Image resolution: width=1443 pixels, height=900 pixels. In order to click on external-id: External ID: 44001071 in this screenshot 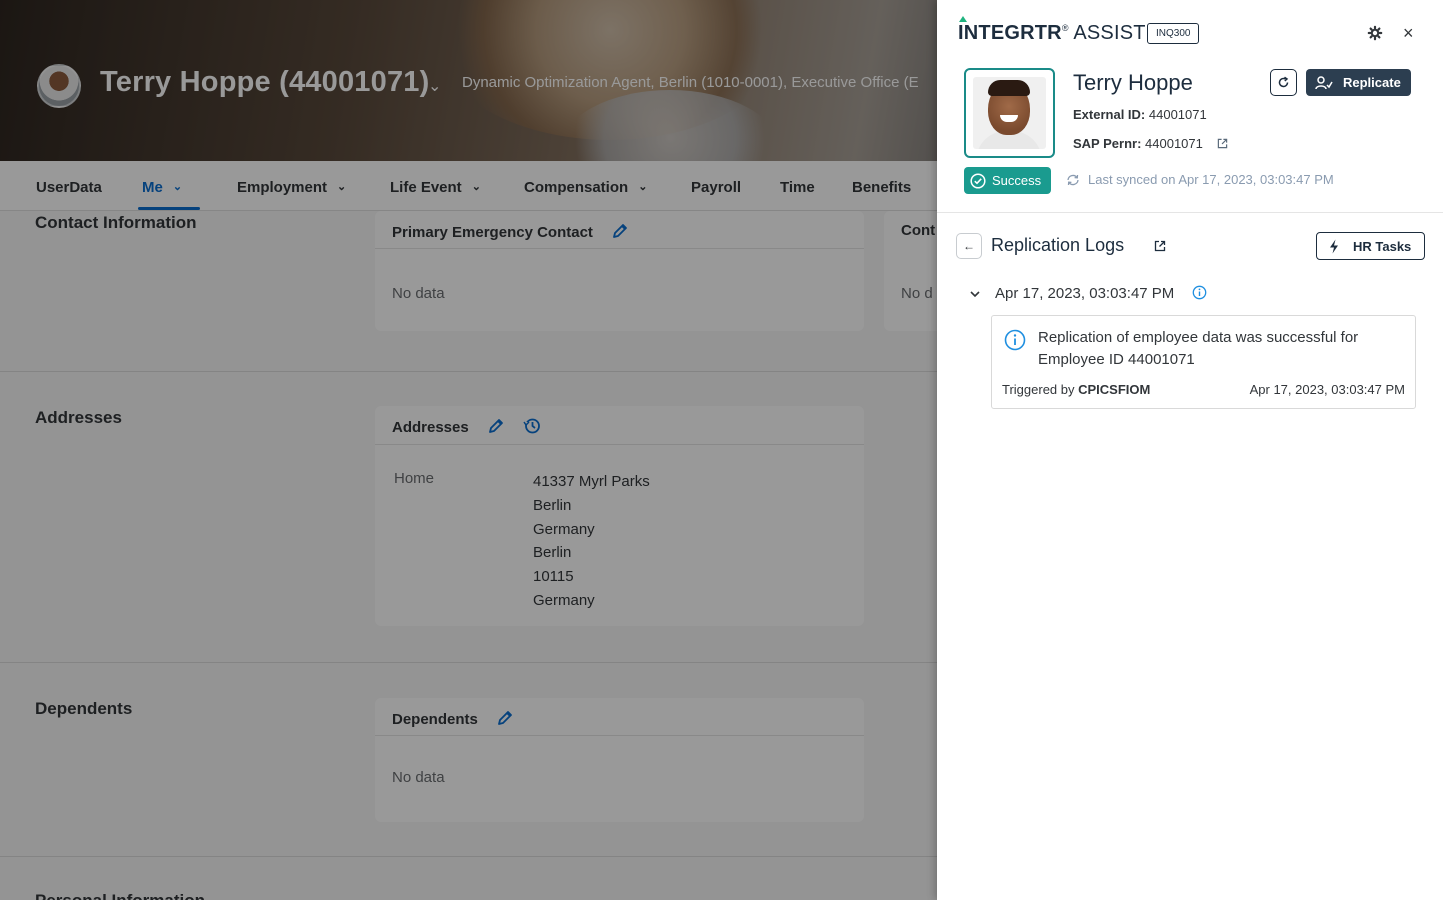, I will do `click(1140, 114)`.